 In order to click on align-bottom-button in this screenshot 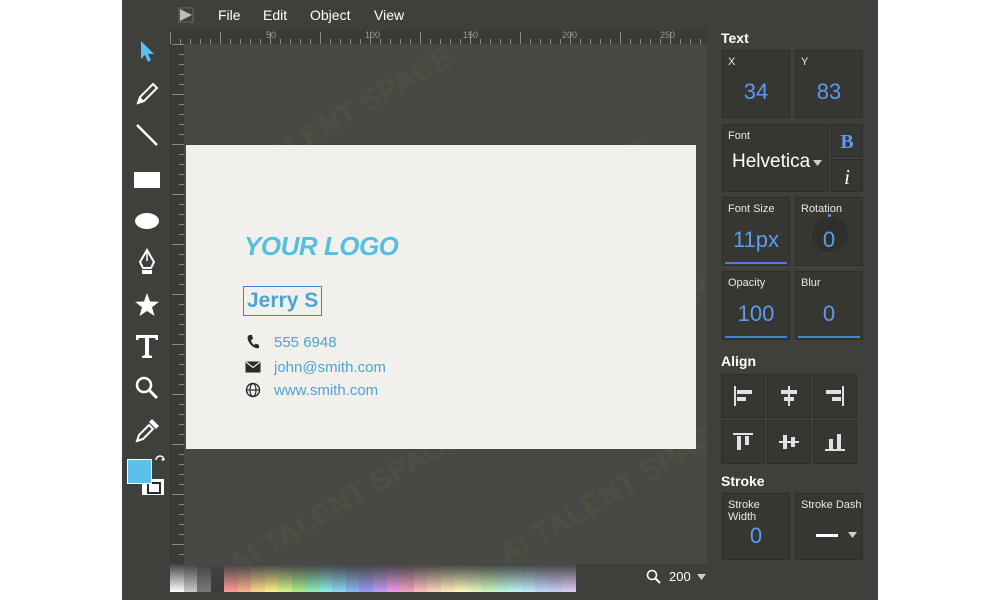, I will do `click(835, 442)`.